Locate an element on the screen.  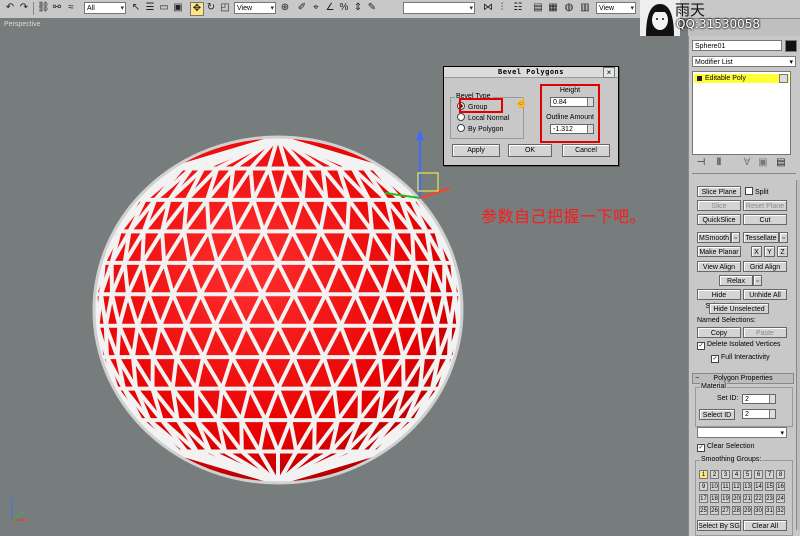
slice-plane-button: Slice Plane is located at coordinates (719, 191).